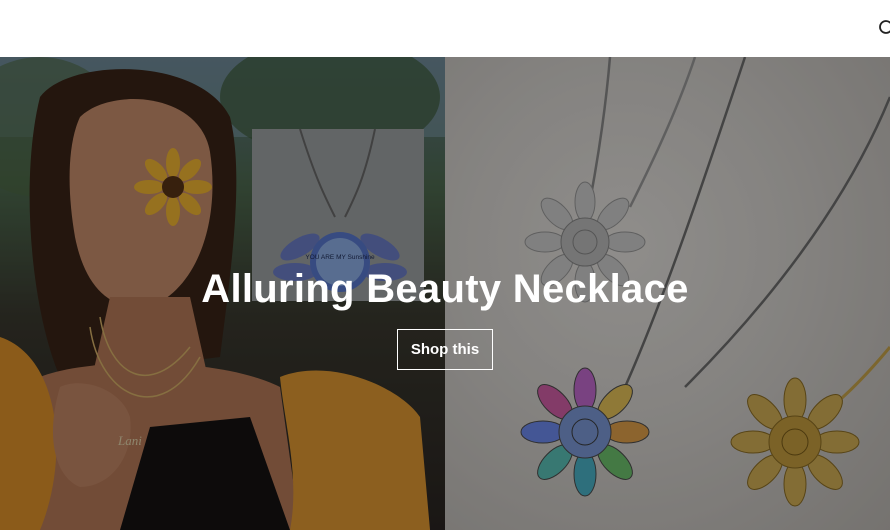 Image resolution: width=890 pixels, height=530 pixels. What do you see at coordinates (445, 349) in the screenshot?
I see `shop-this-button: Shop this` at bounding box center [445, 349].